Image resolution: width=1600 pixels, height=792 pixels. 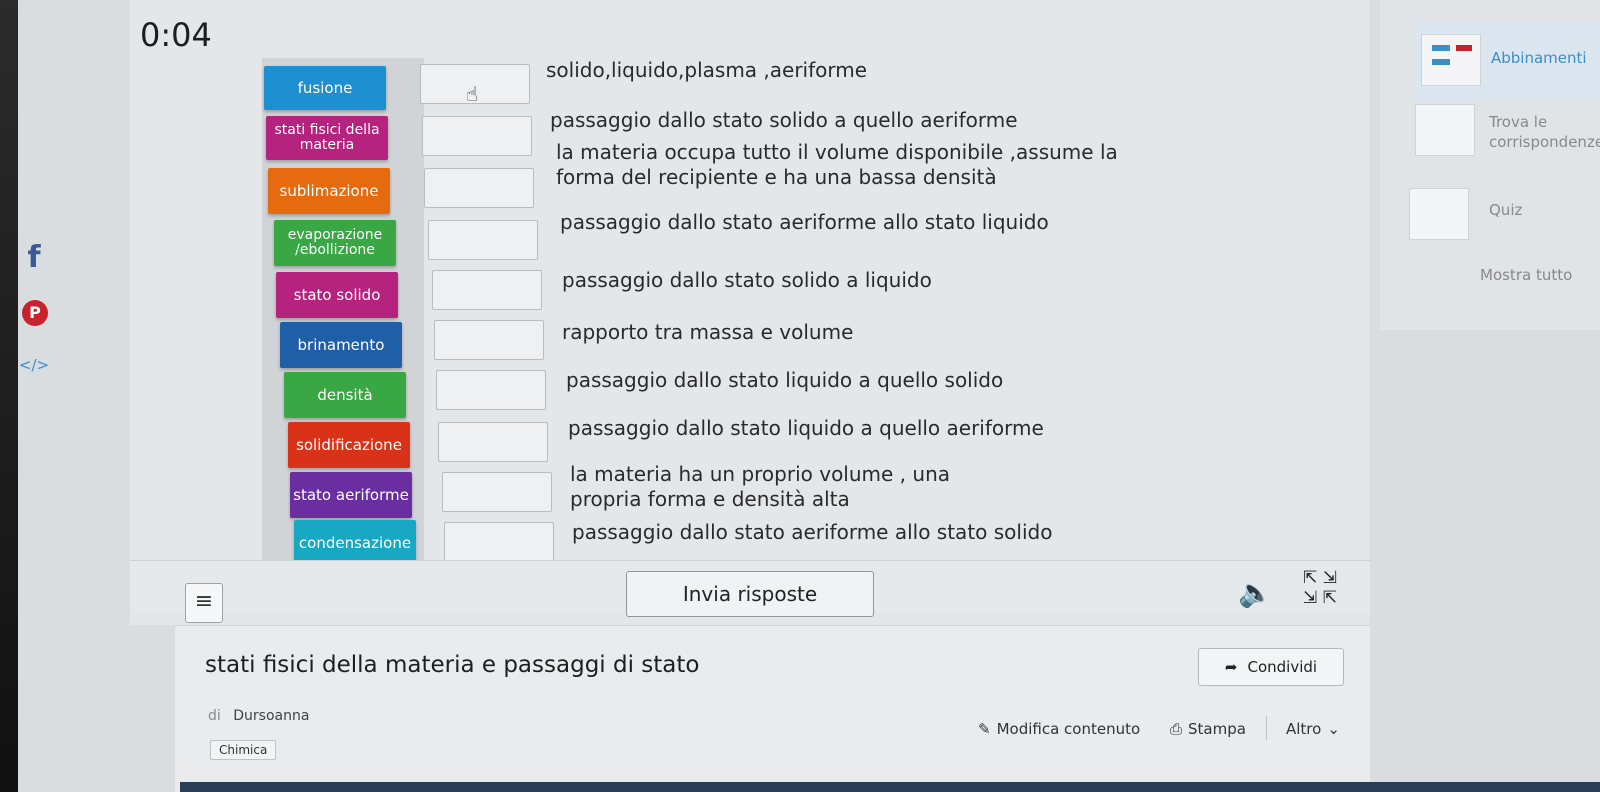 What do you see at coordinates (345, 395) in the screenshot?
I see `tile-densita: densità` at bounding box center [345, 395].